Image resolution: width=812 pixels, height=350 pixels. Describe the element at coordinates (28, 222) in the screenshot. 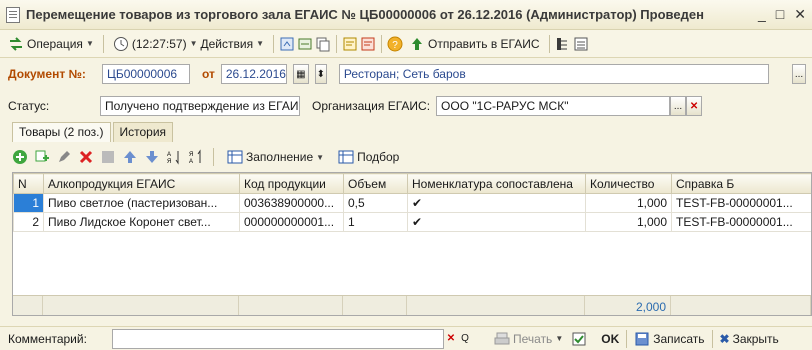

I see `row-number: 2` at that location.